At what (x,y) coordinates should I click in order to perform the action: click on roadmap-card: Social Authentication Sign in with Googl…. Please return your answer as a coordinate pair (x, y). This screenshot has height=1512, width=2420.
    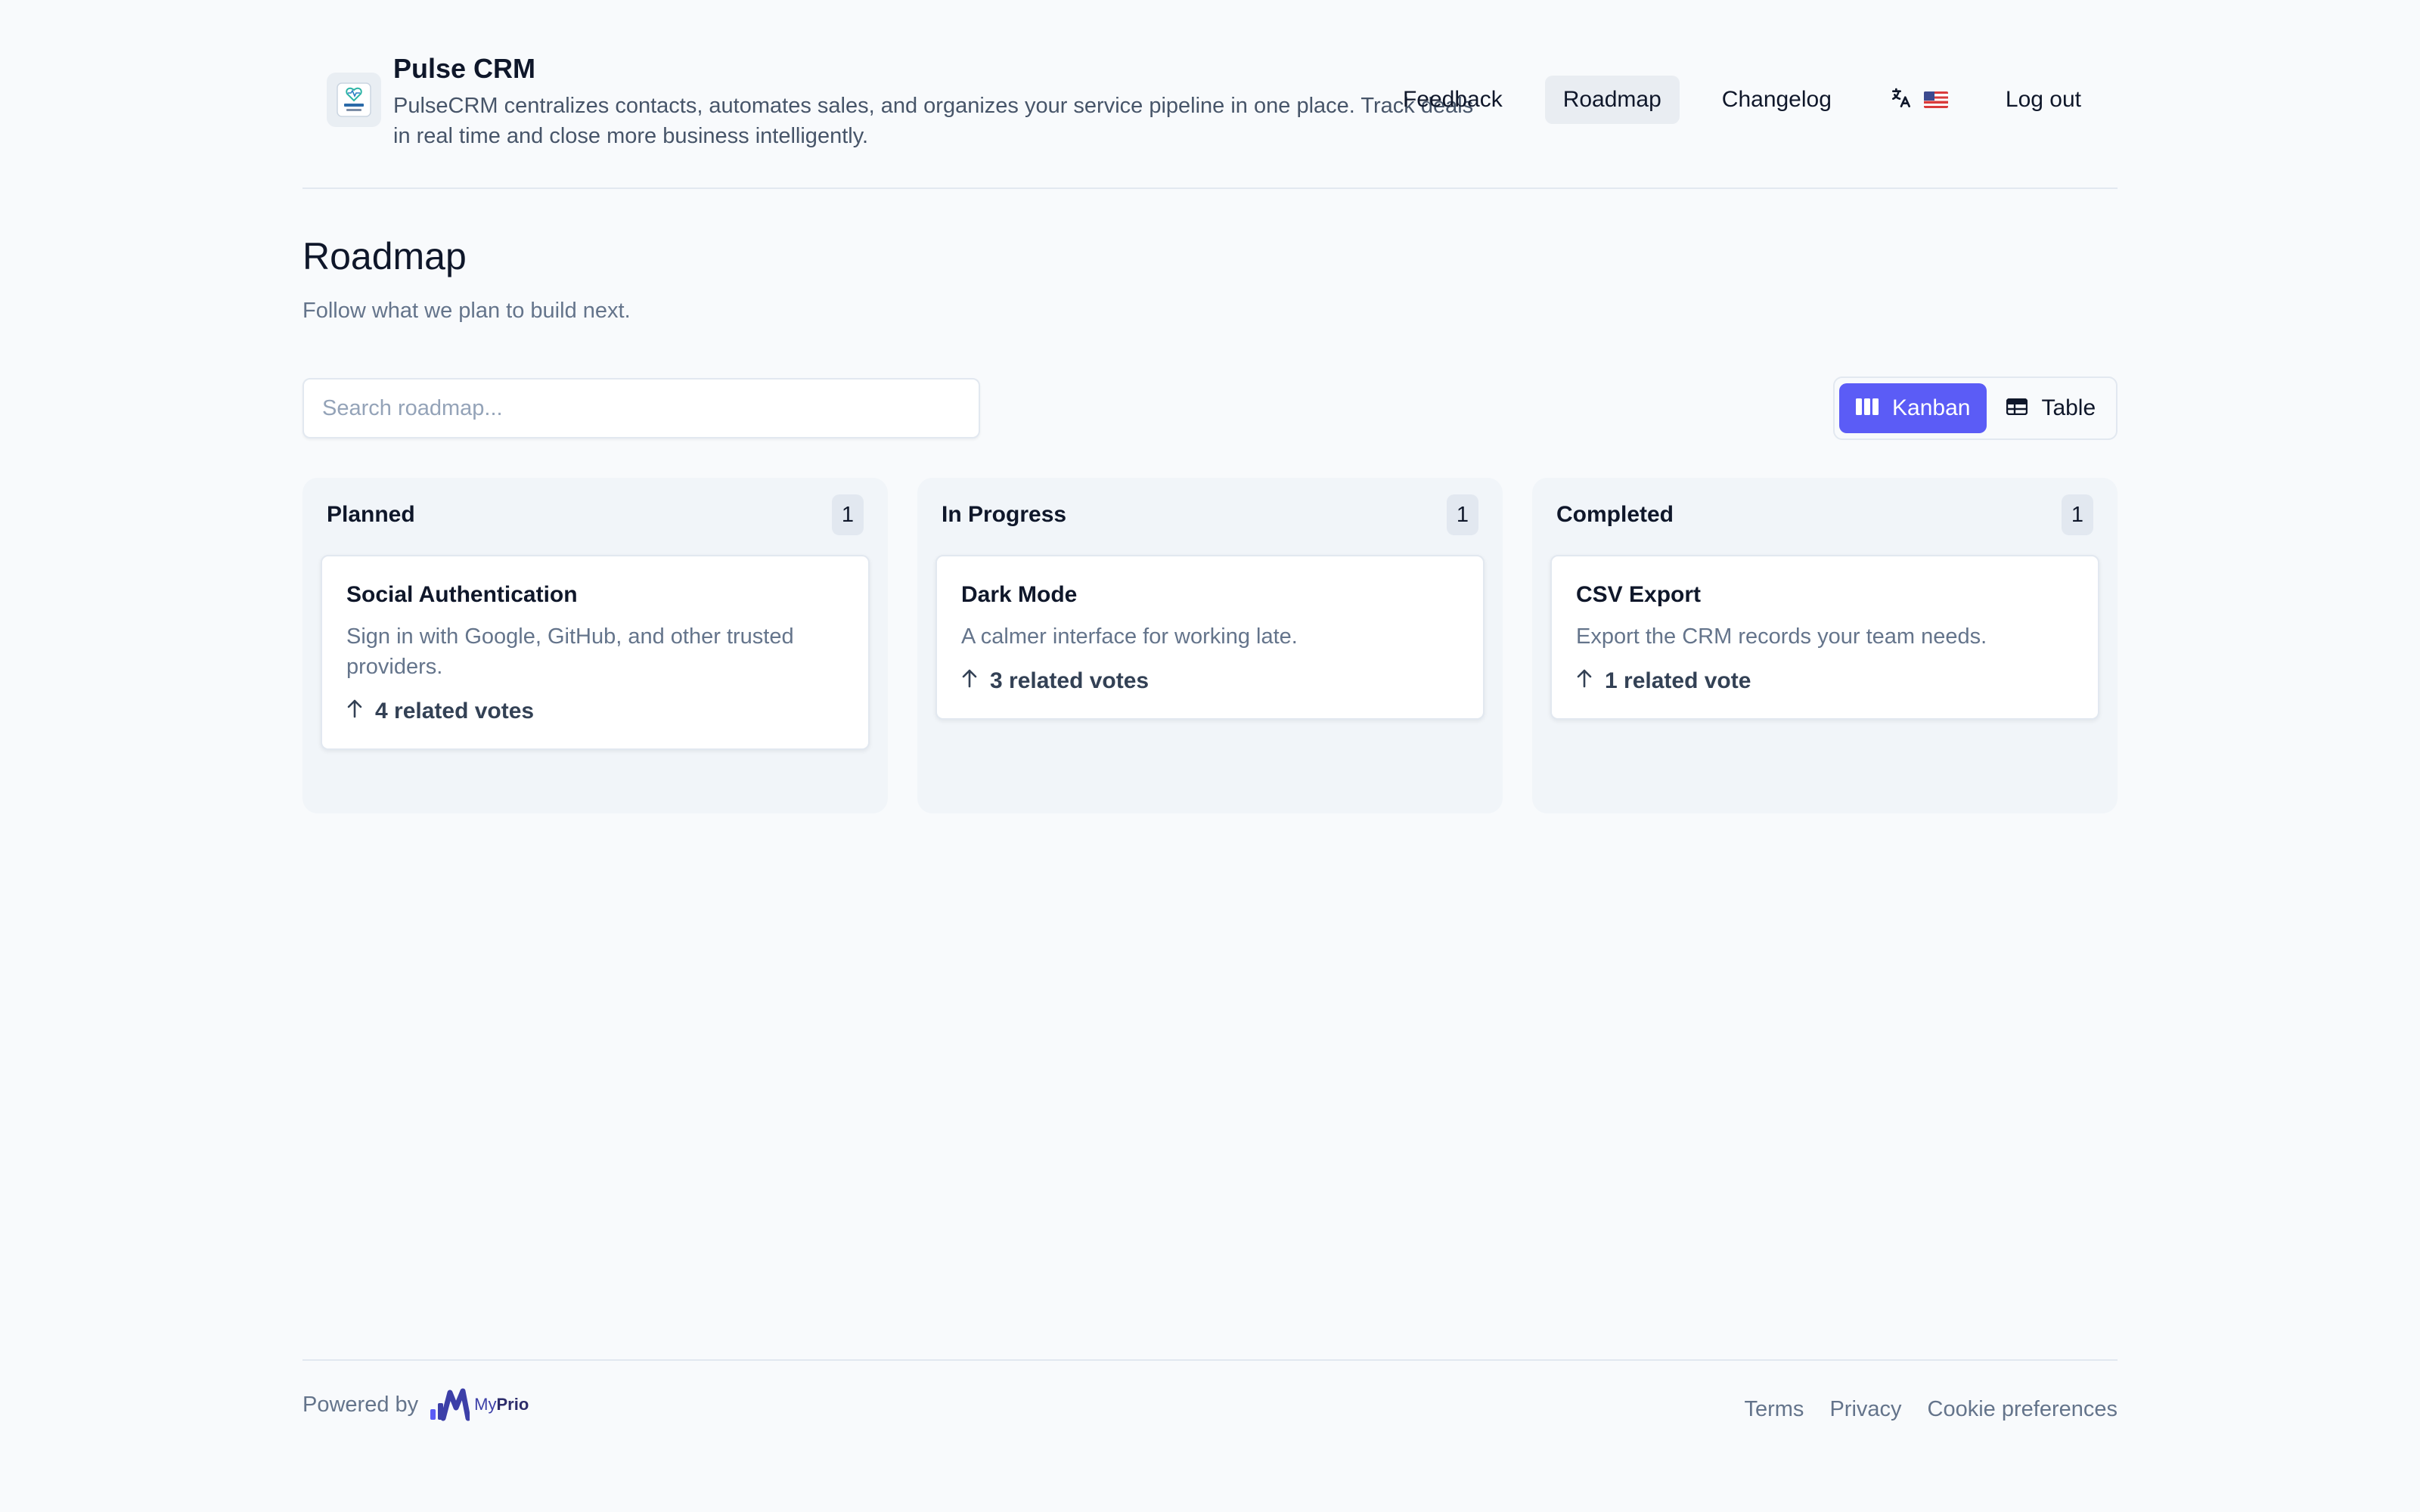
    Looking at the image, I should click on (595, 652).